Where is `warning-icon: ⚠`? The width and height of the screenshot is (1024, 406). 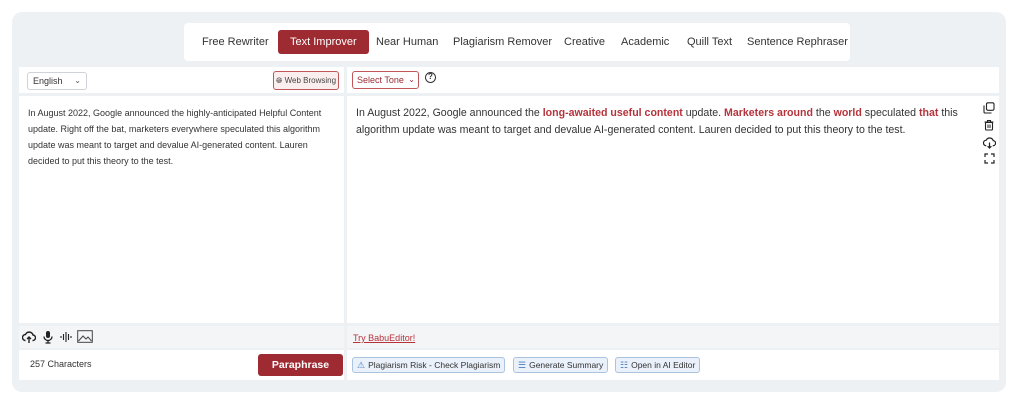 warning-icon: ⚠ is located at coordinates (361, 365).